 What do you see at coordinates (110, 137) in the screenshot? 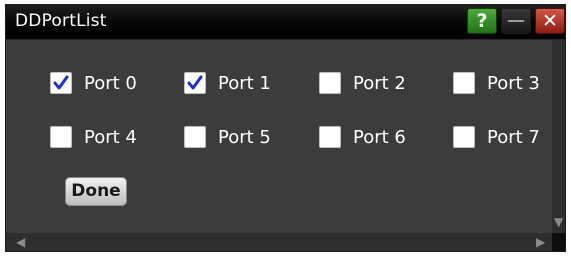
I see `port-4-label: Port 4` at bounding box center [110, 137].